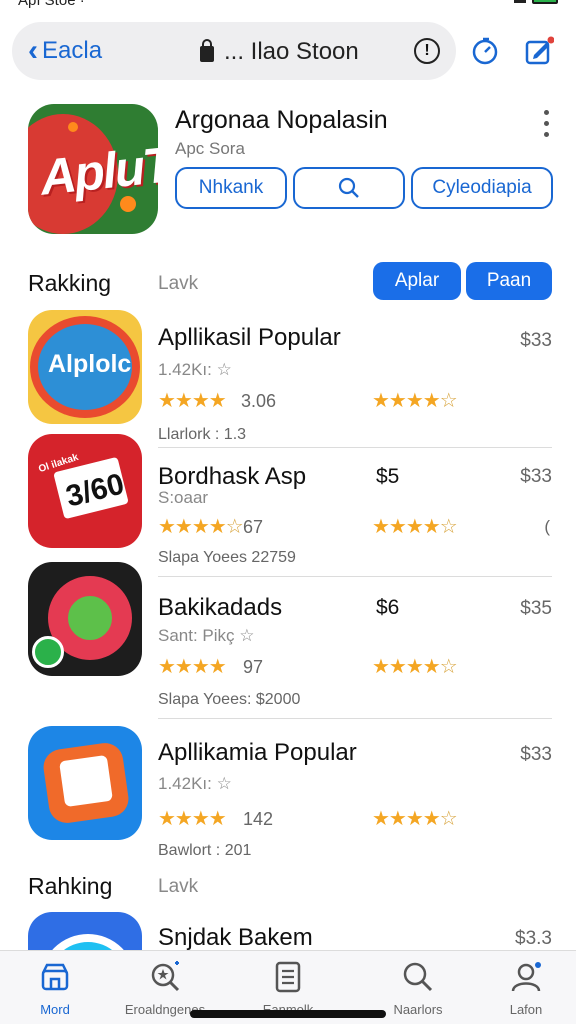  What do you see at coordinates (210, 148) in the screenshot?
I see `app-subtitle: Apc Sora` at bounding box center [210, 148].